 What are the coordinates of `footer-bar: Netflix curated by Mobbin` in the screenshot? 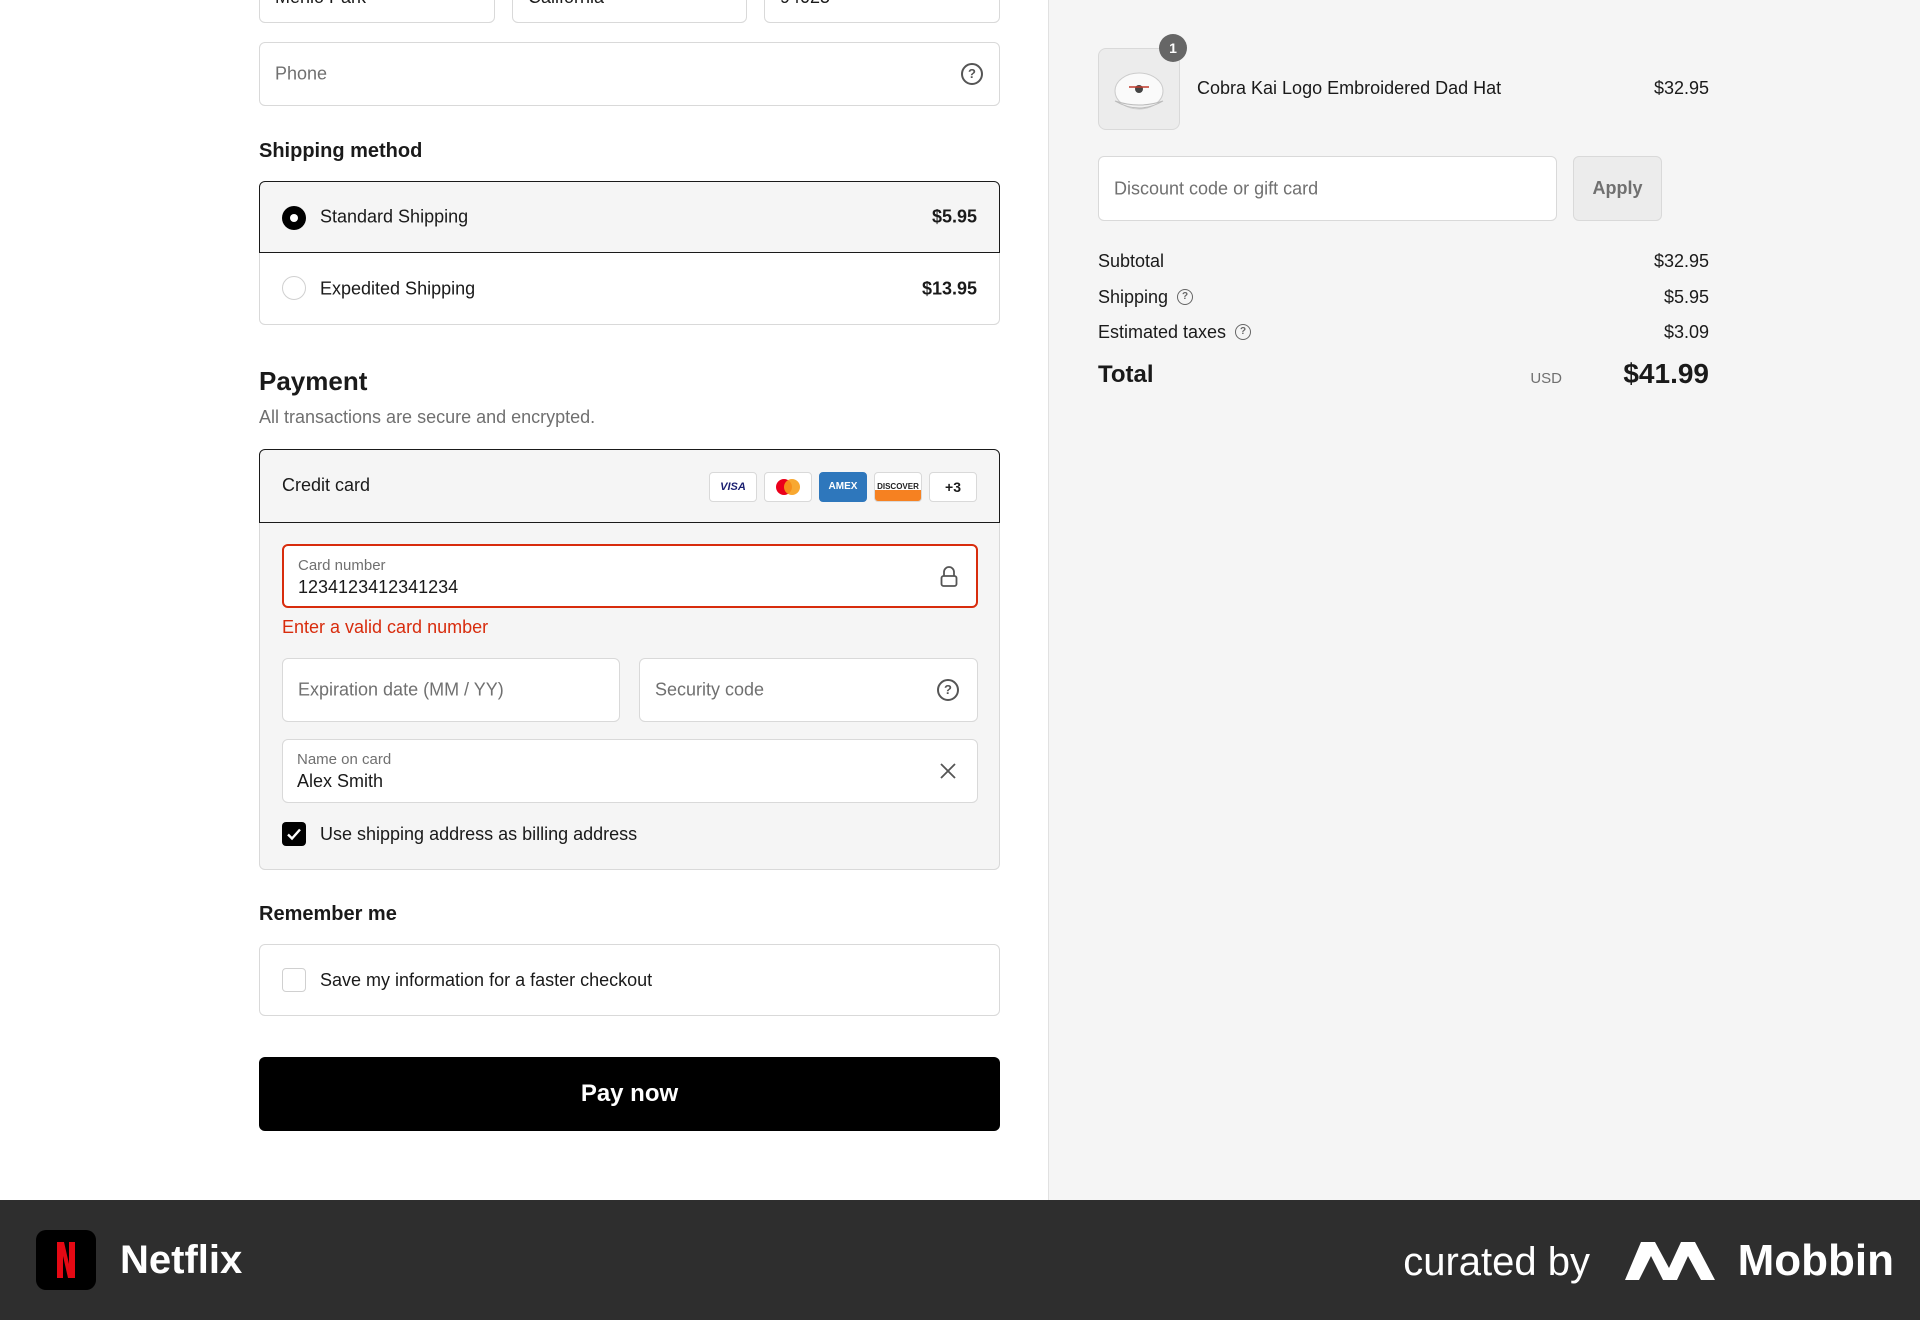 It's located at (960, 1260).